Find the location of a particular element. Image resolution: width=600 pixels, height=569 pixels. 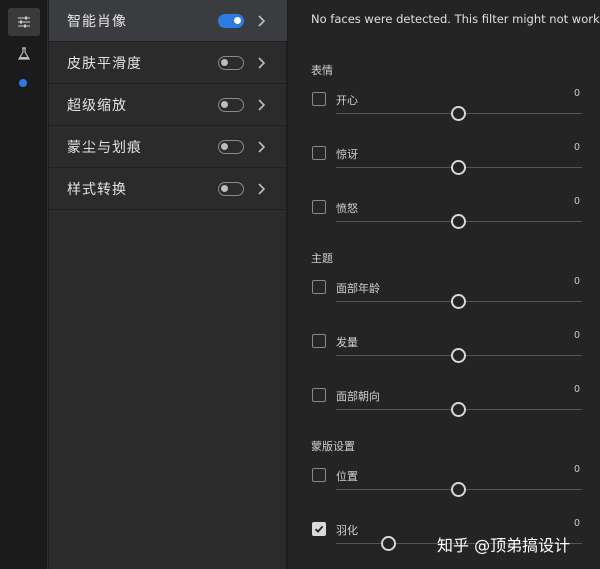

filter-label: 蒙尘与划痕 is located at coordinates (104, 147).